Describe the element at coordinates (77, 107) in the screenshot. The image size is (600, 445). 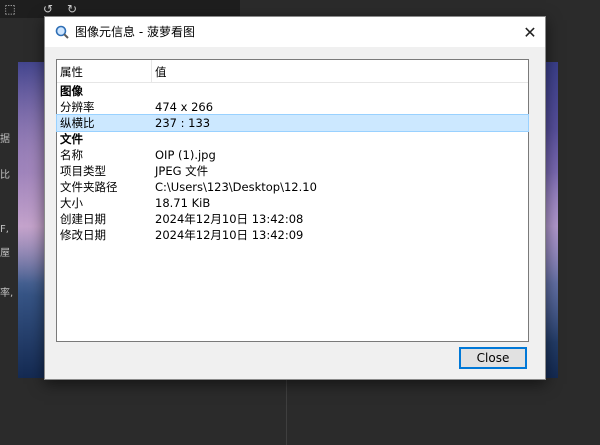
I see `property-name: 分辨率` at that location.